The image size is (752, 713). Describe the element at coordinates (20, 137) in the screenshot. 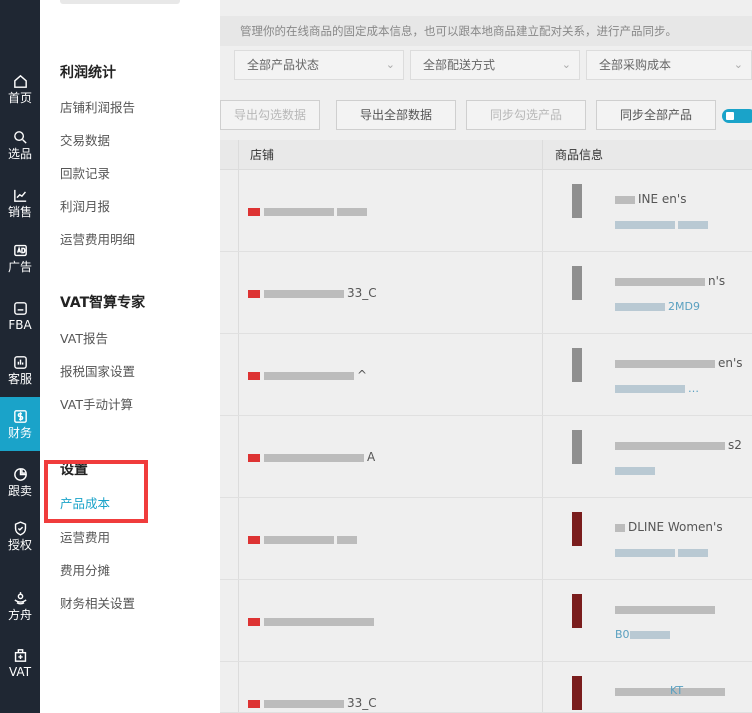

I see `search-icon` at that location.